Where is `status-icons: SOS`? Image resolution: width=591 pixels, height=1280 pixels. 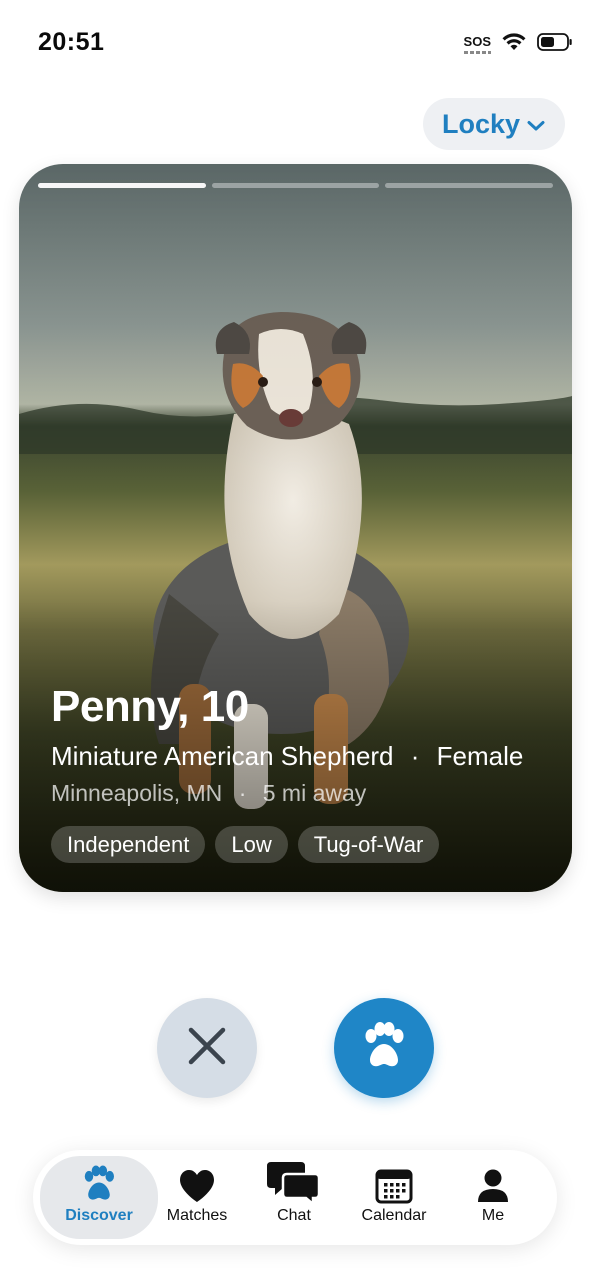 status-icons: SOS is located at coordinates (518, 44).